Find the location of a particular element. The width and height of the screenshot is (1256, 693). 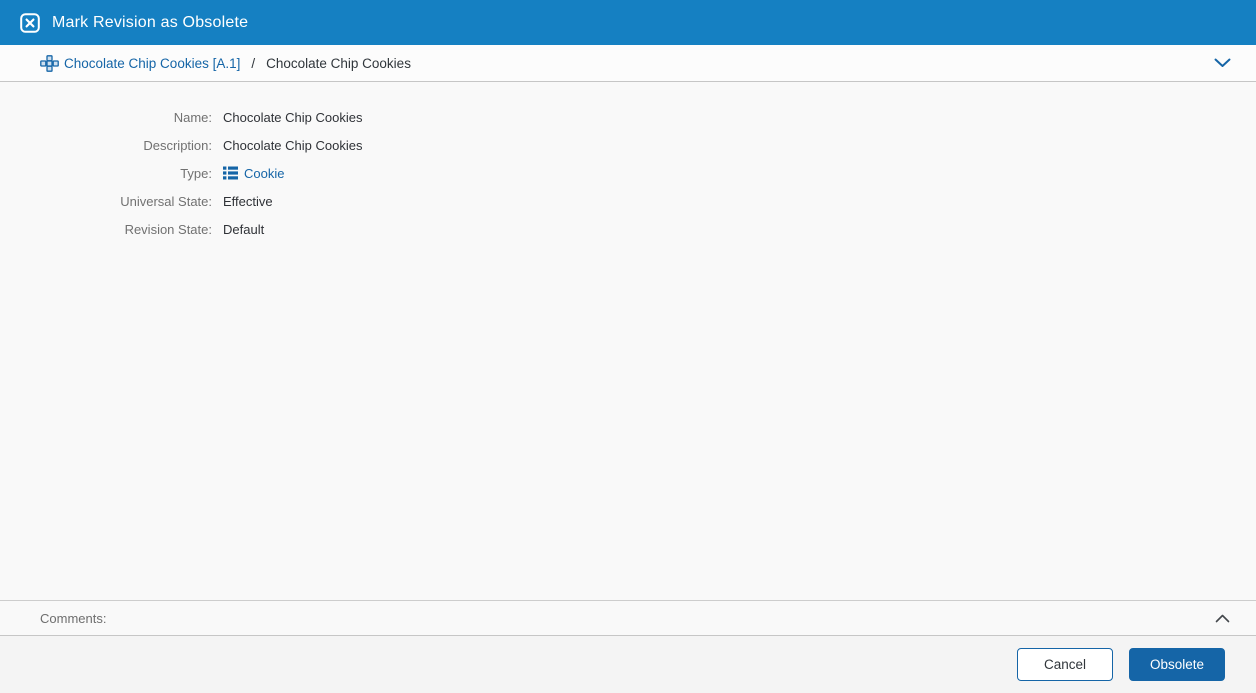

breadcrumb-link: Chocolate Chip Cookies [A.1] is located at coordinates (152, 63).